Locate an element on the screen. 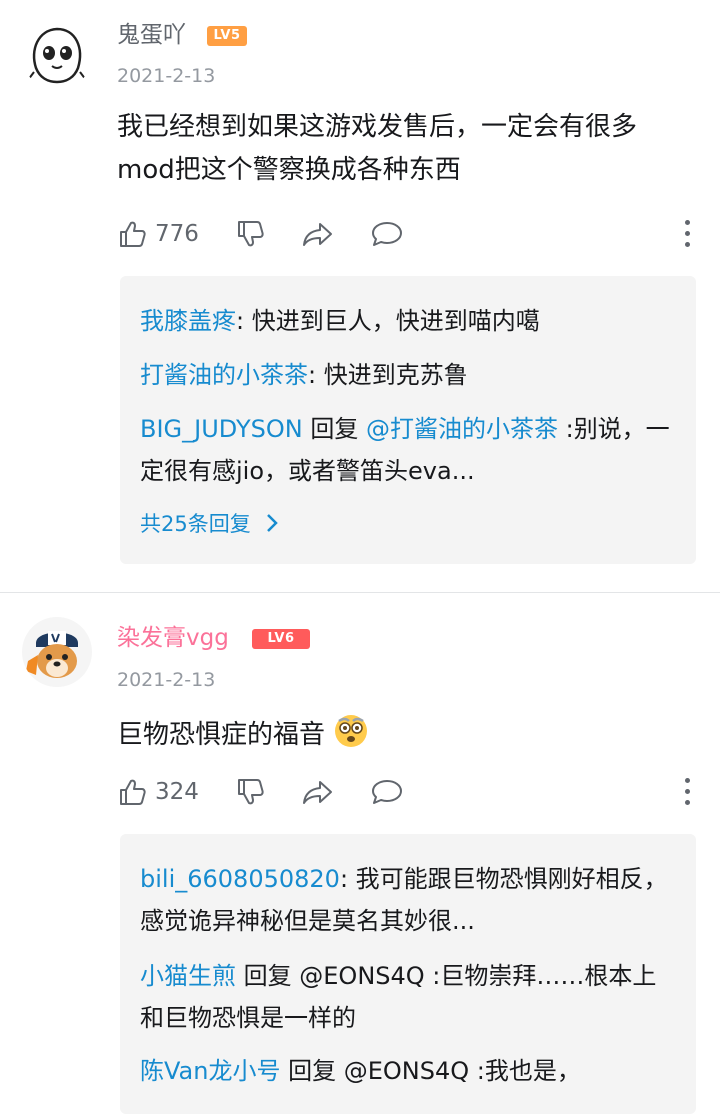 The width and height of the screenshot is (720, 1114). reply-username: 打酱油的小茶茶 is located at coordinates (224, 375).